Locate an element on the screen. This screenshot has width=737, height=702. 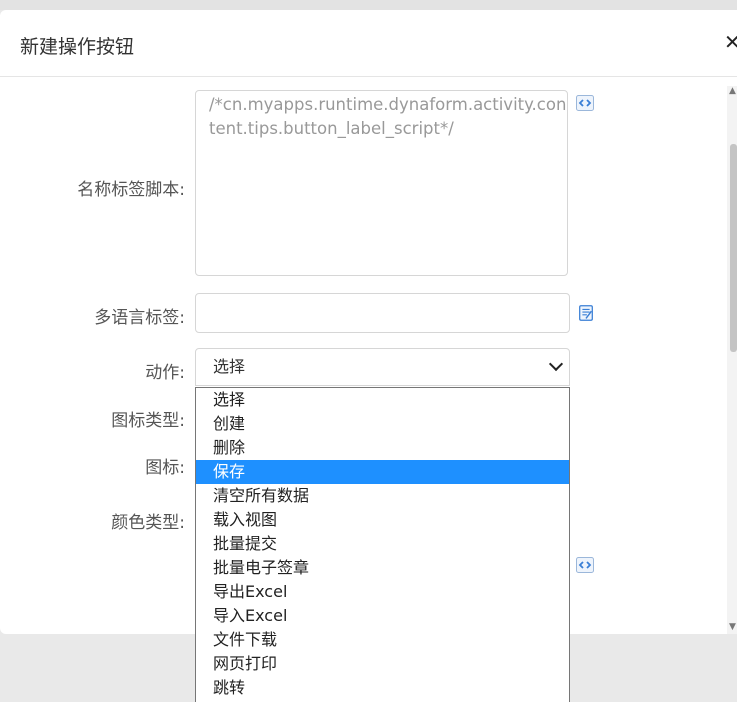
scrollbar-thumb is located at coordinates (733, 248).